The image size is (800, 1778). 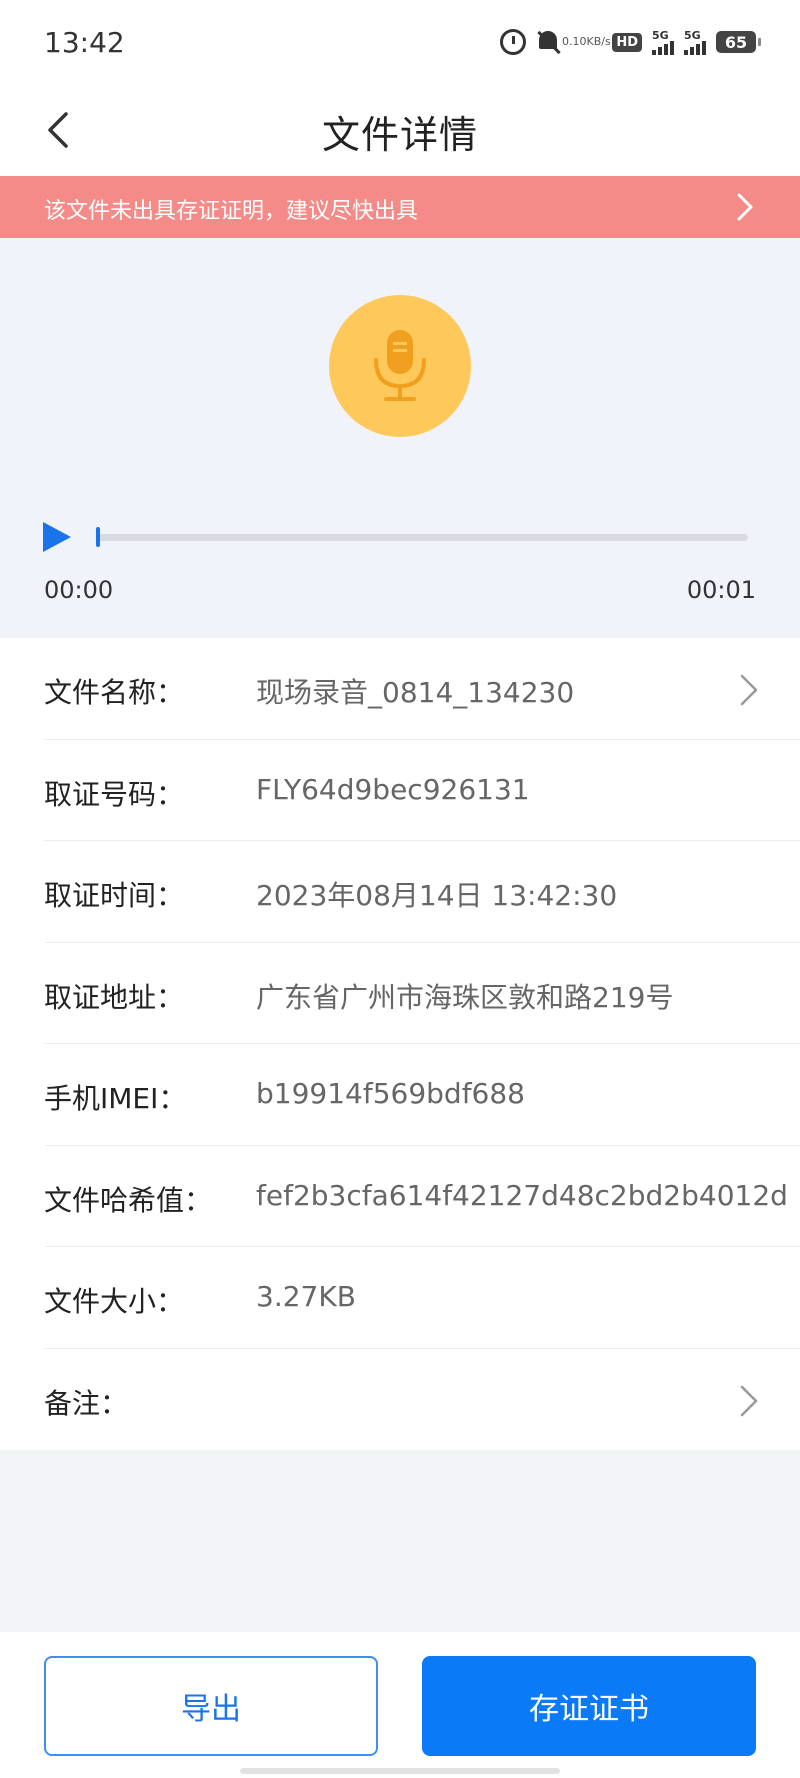 I want to click on progress-handle, so click(x=98, y=537).